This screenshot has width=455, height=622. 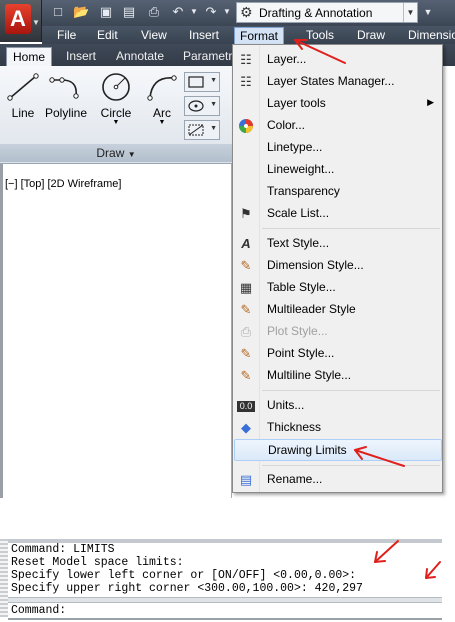 What do you see at coordinates (211, 12) in the screenshot?
I see `redo-icon: ↷` at bounding box center [211, 12].